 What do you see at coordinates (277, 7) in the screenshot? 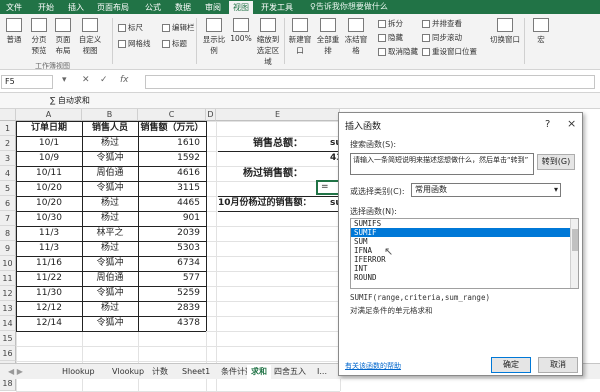
I see `tab-developer: 开发工具` at bounding box center [277, 7].